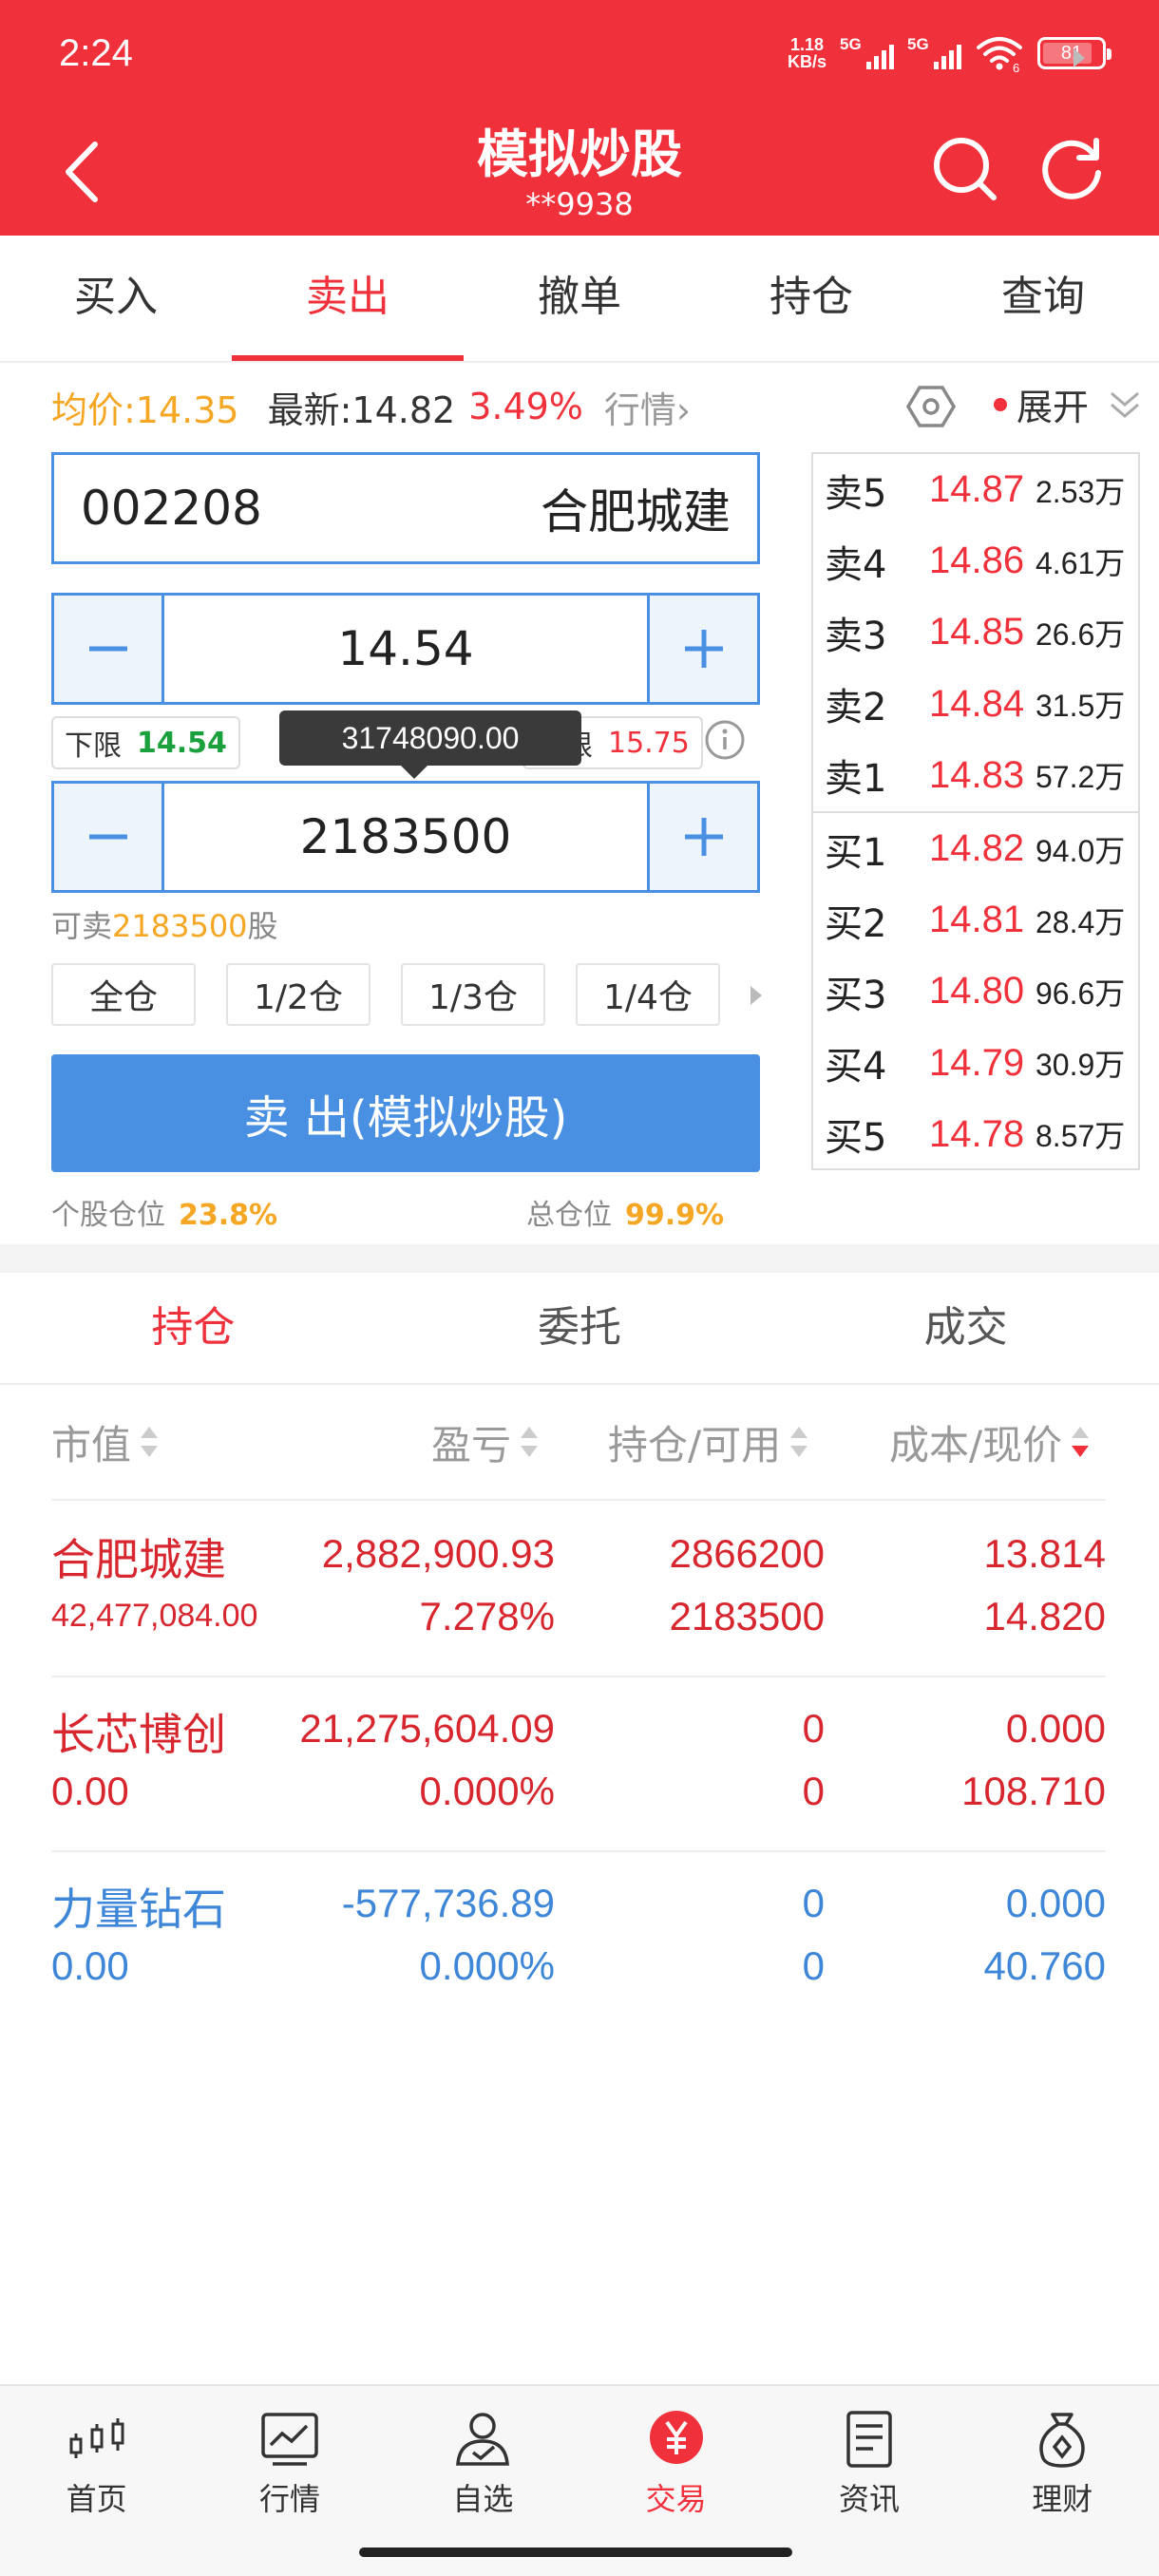 This screenshot has width=1159, height=2576. Describe the element at coordinates (725, 740) in the screenshot. I see `info-icon` at that location.